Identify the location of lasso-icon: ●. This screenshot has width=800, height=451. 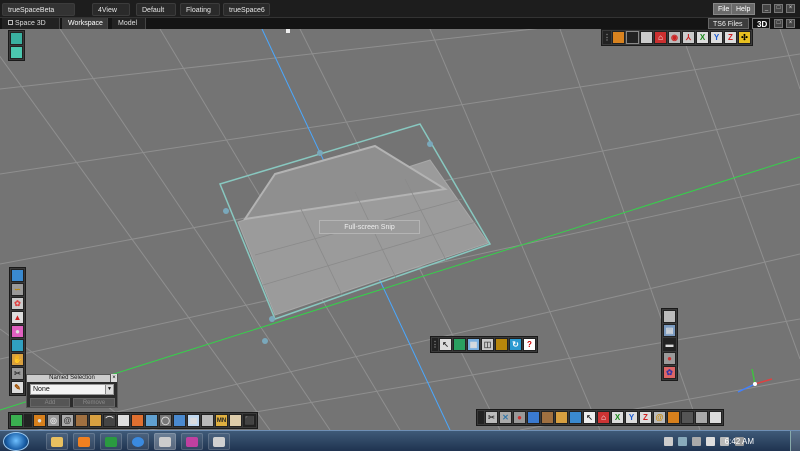
(39, 420).